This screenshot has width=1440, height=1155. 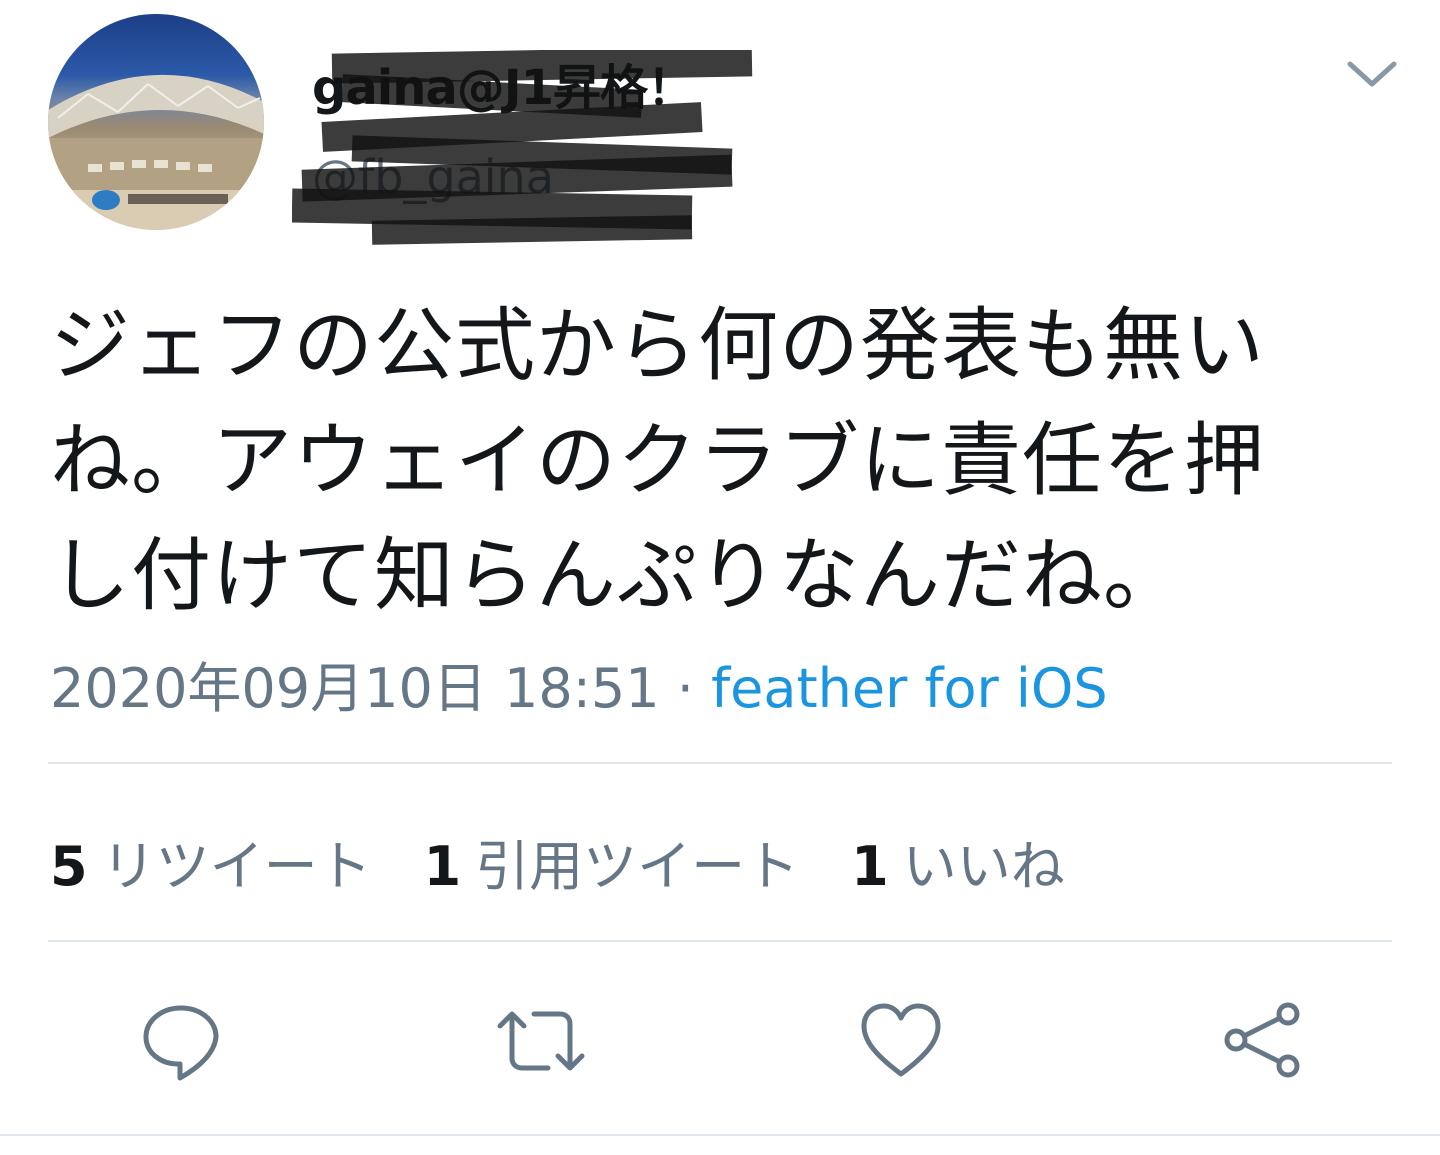 I want to click on share-icon, so click(x=1262, y=1040).